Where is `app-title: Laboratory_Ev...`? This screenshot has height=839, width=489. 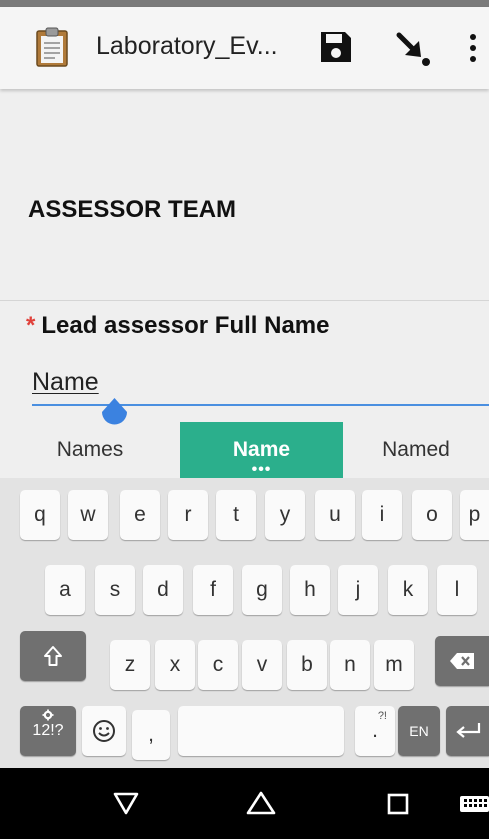
app-title: Laboratory_Ev... is located at coordinates (187, 46).